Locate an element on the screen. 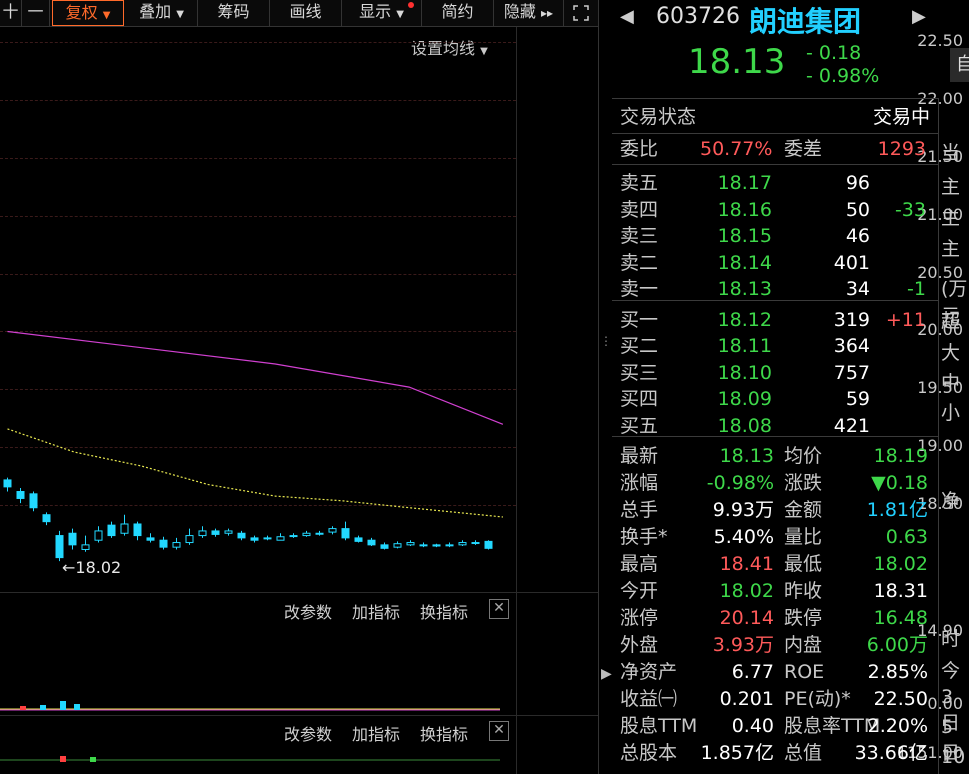 The height and width of the screenshot is (774, 969). next-stock-icon: ▶ is located at coordinates (919, 16).